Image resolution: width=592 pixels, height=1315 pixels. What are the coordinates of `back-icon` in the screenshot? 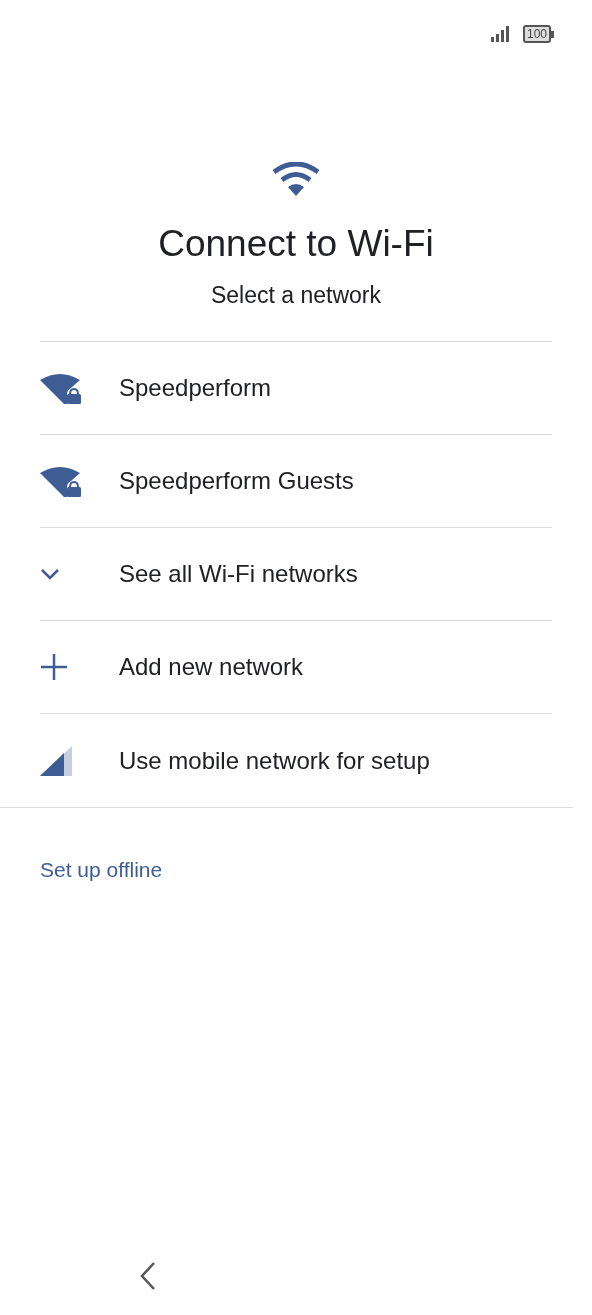 It's located at (148, 1276).